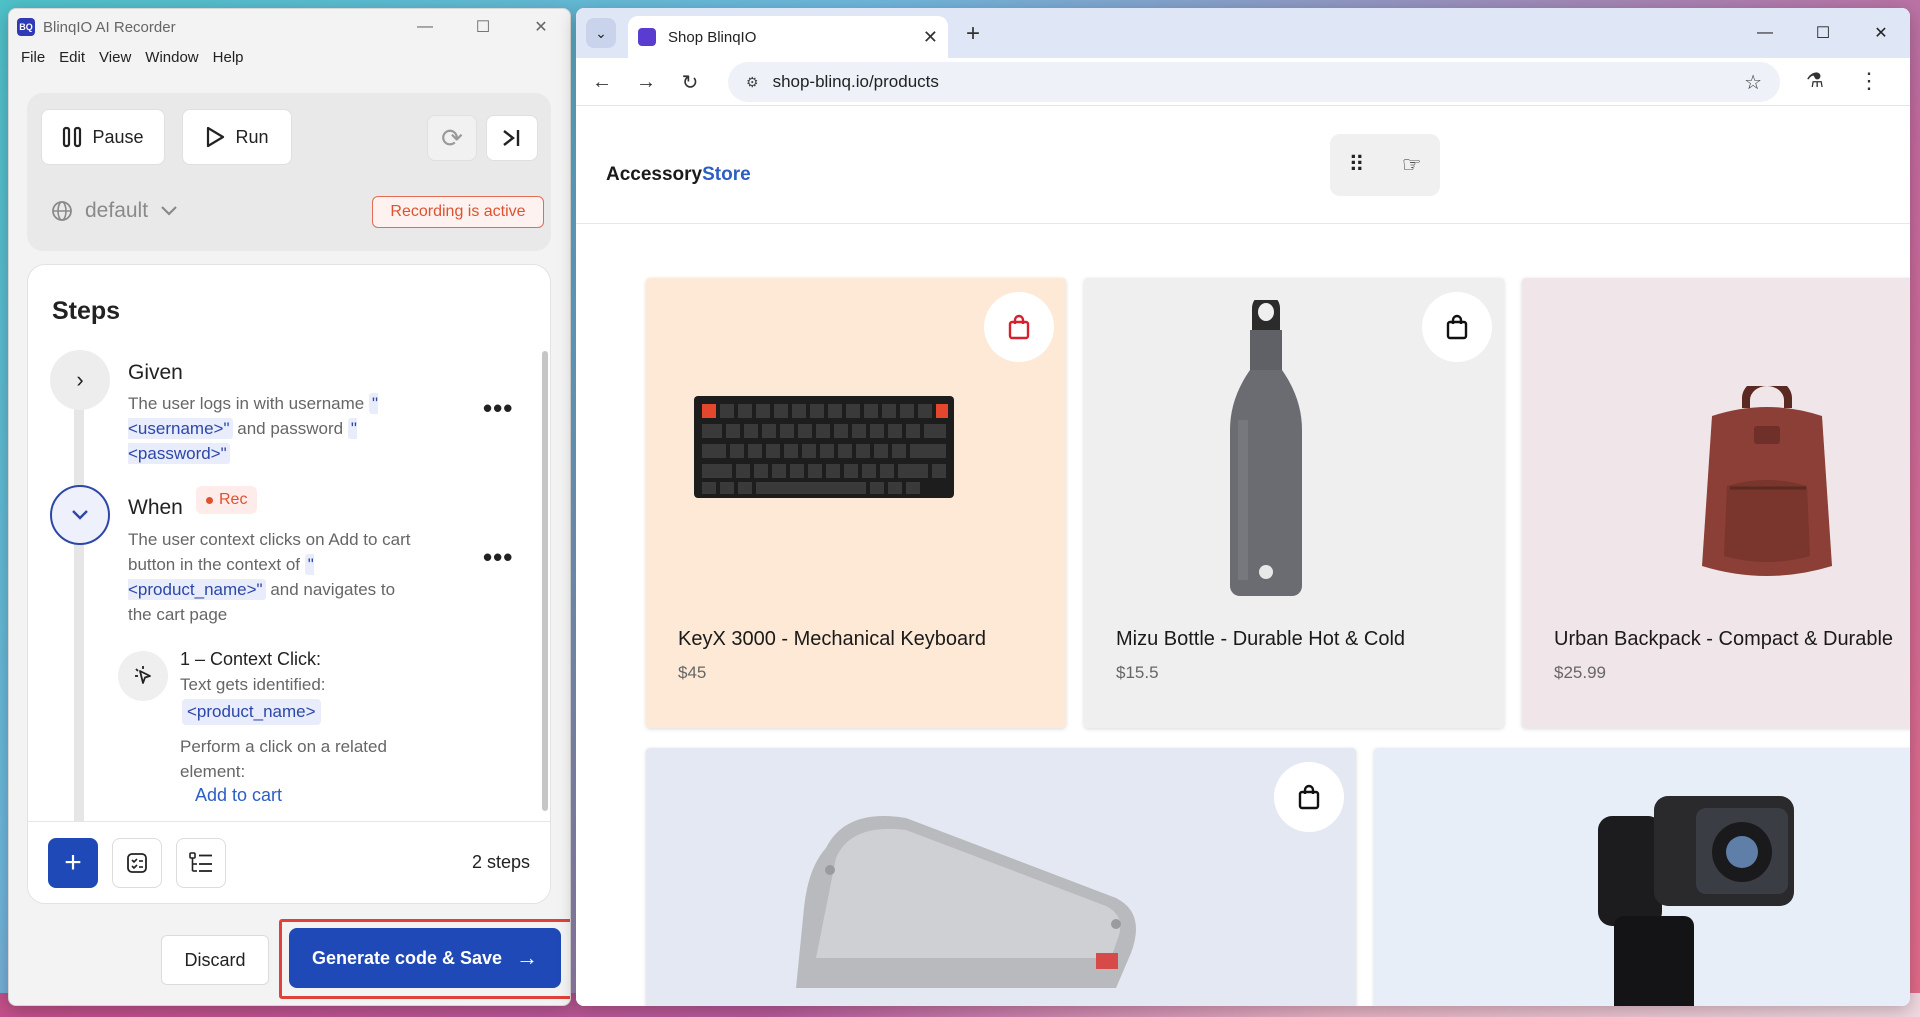 The image size is (1920, 1017). Describe the element at coordinates (79, 586) in the screenshot. I see `steps-timeline` at that location.